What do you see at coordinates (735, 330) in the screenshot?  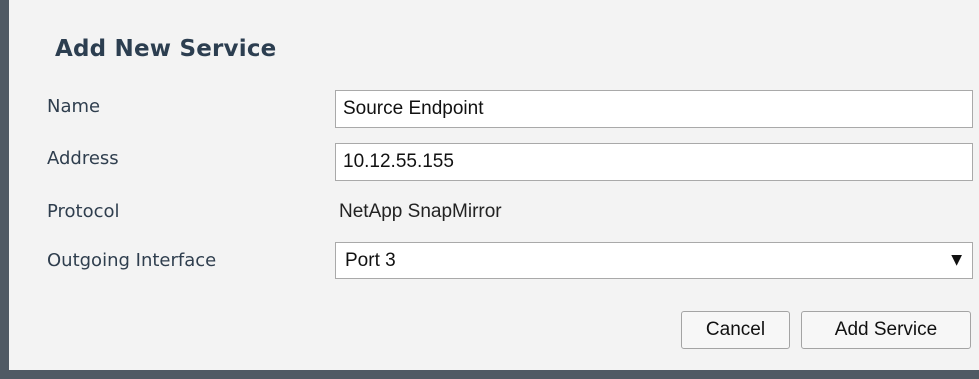 I see `cancel-button: Cancel` at bounding box center [735, 330].